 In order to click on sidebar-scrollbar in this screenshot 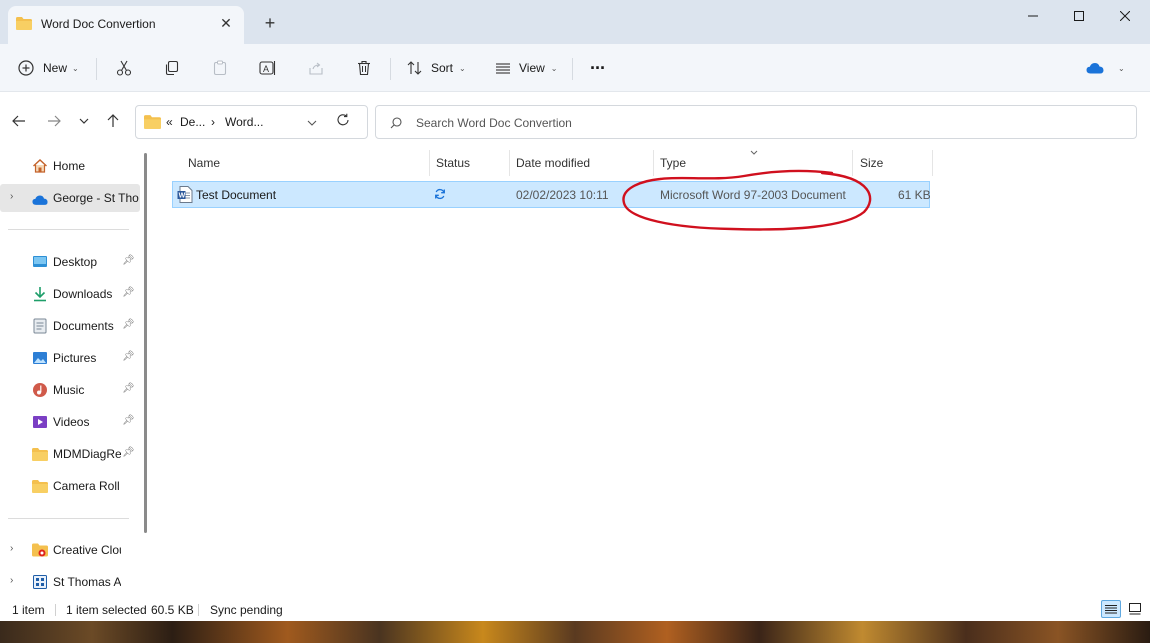, I will do `click(145, 343)`.